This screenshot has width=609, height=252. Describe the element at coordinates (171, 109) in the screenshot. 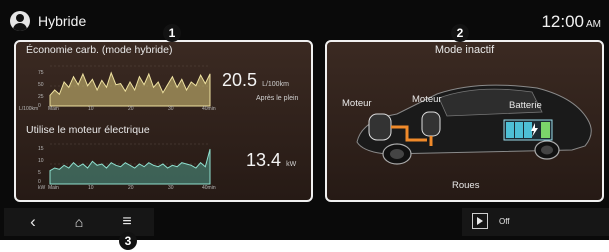

I see `fuel-x-tick: 30` at that location.